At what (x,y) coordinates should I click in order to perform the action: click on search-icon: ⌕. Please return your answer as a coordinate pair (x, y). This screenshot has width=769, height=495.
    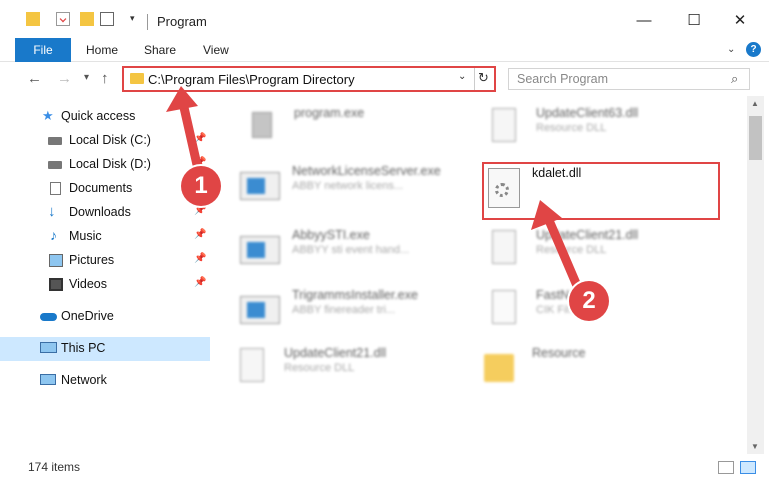
    Looking at the image, I should click on (734, 79).